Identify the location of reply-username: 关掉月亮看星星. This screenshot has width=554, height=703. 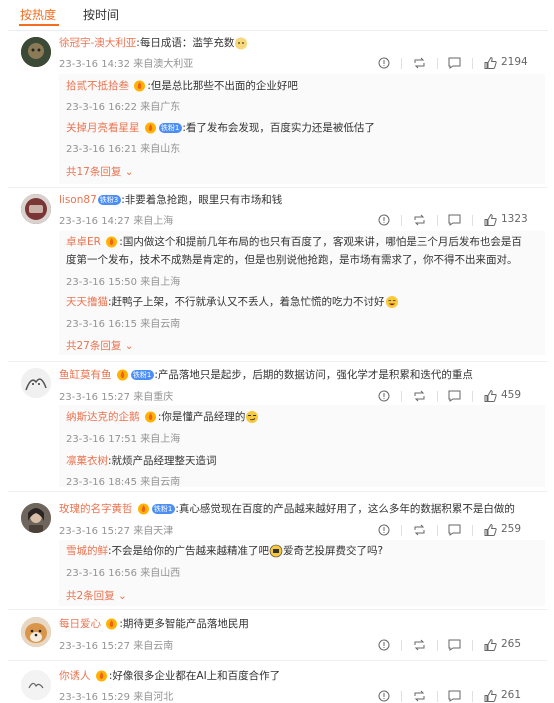
(103, 128).